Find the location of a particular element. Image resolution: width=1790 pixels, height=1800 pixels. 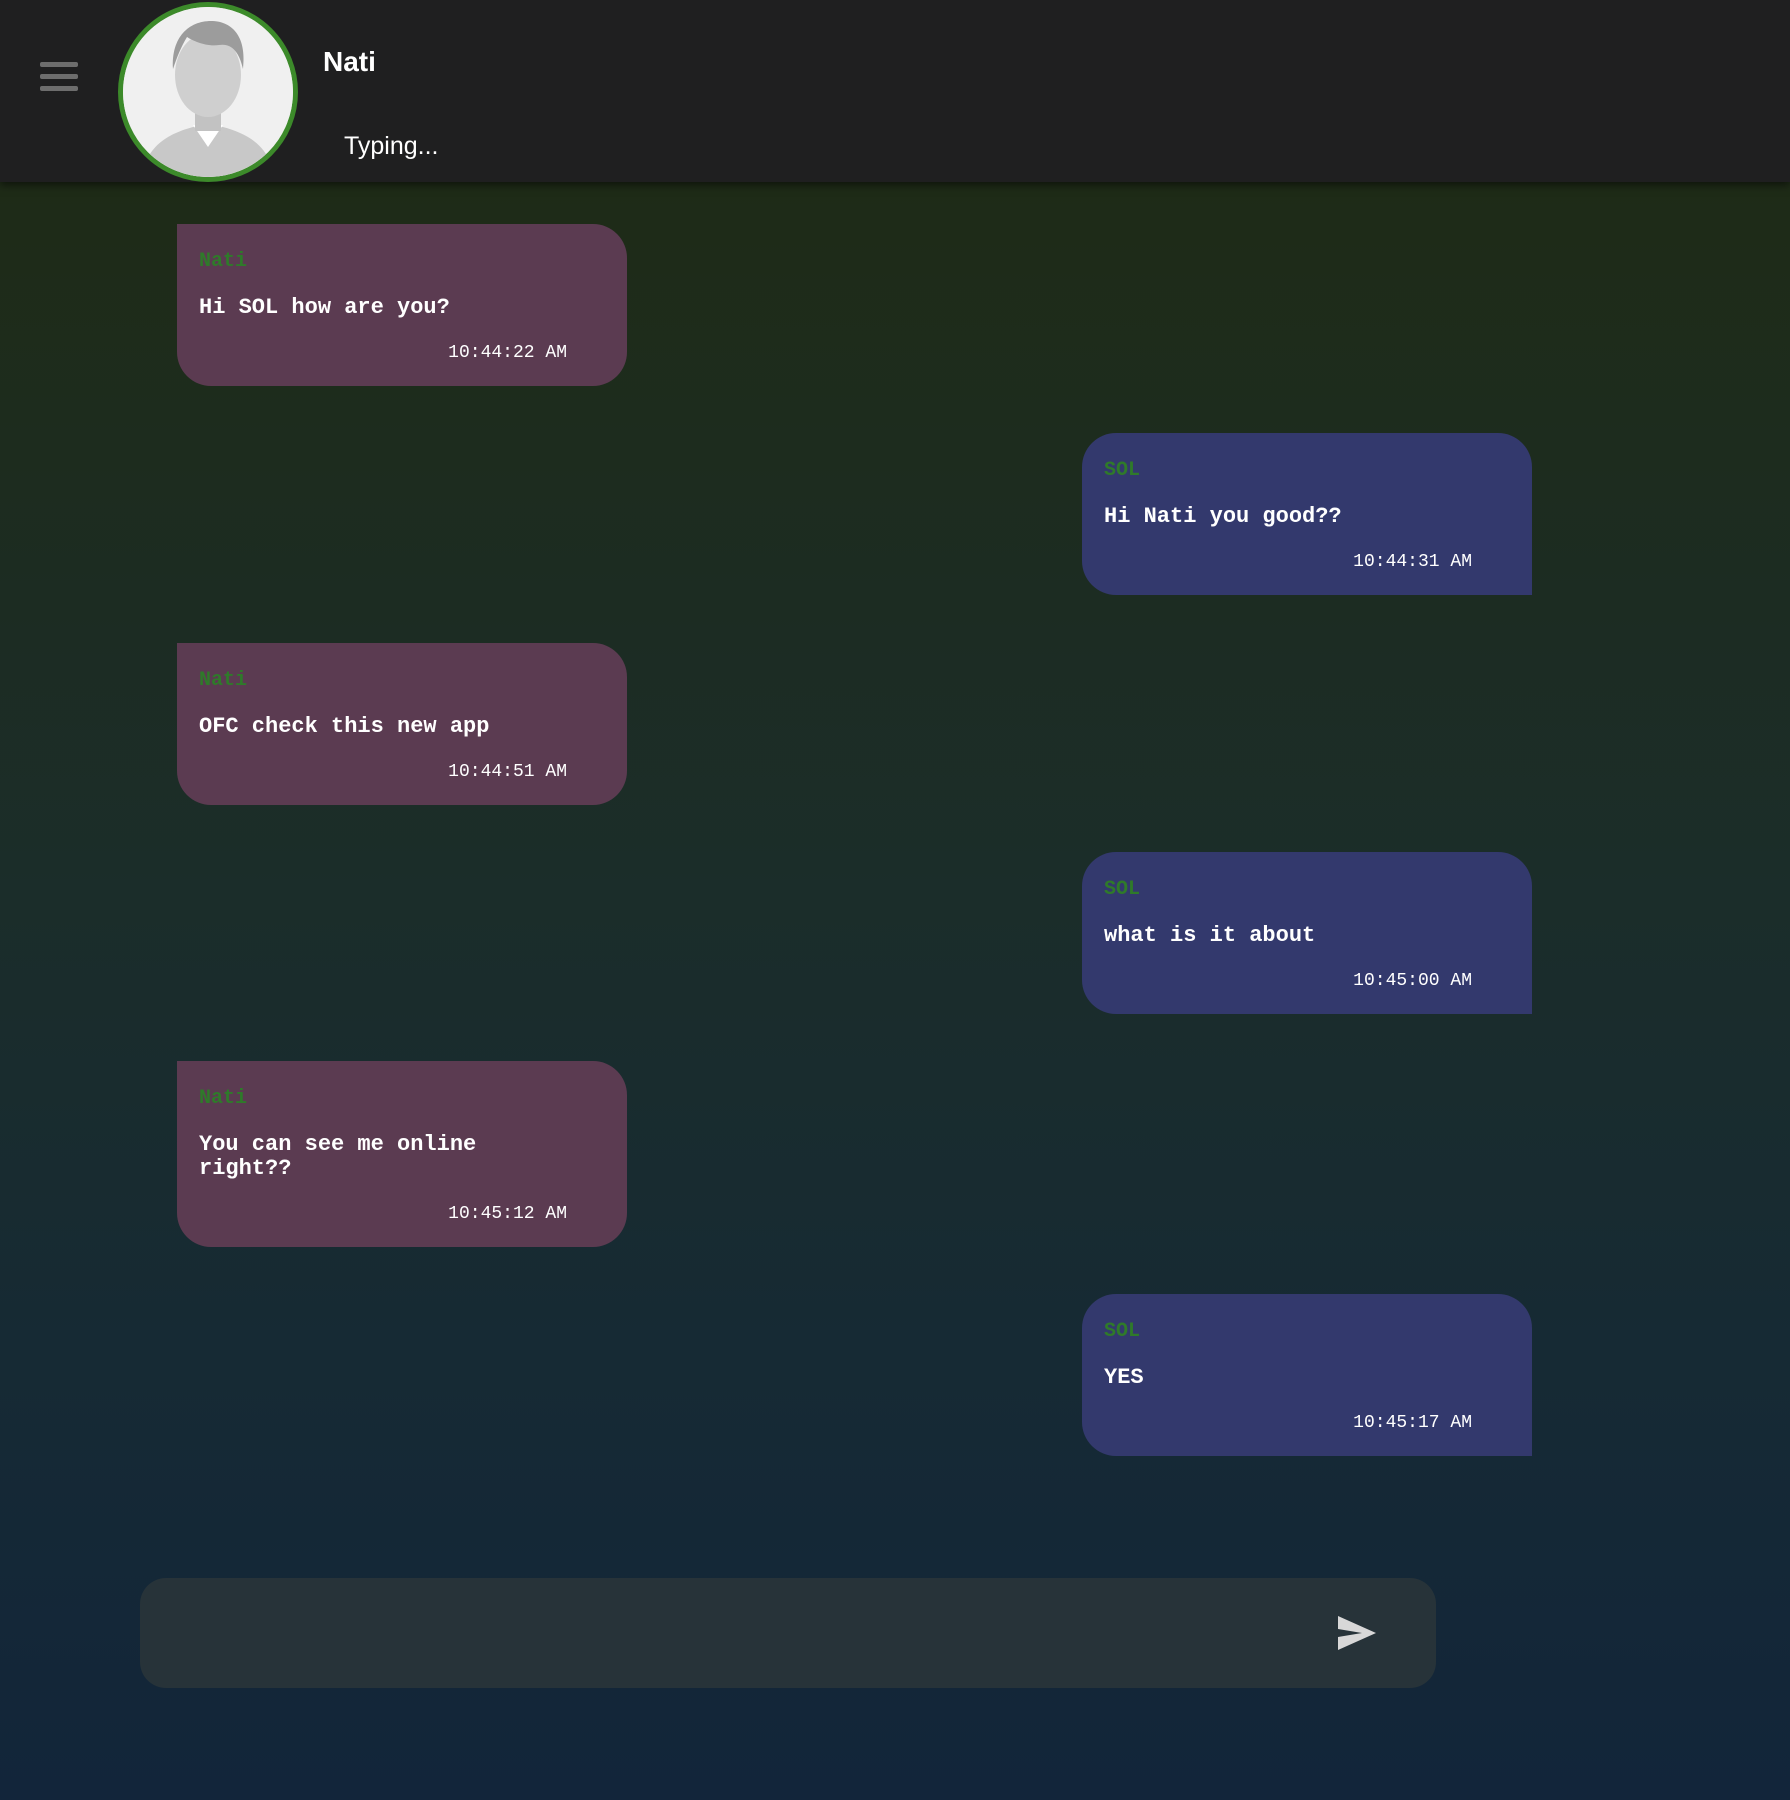

send-icon is located at coordinates (1357, 1633).